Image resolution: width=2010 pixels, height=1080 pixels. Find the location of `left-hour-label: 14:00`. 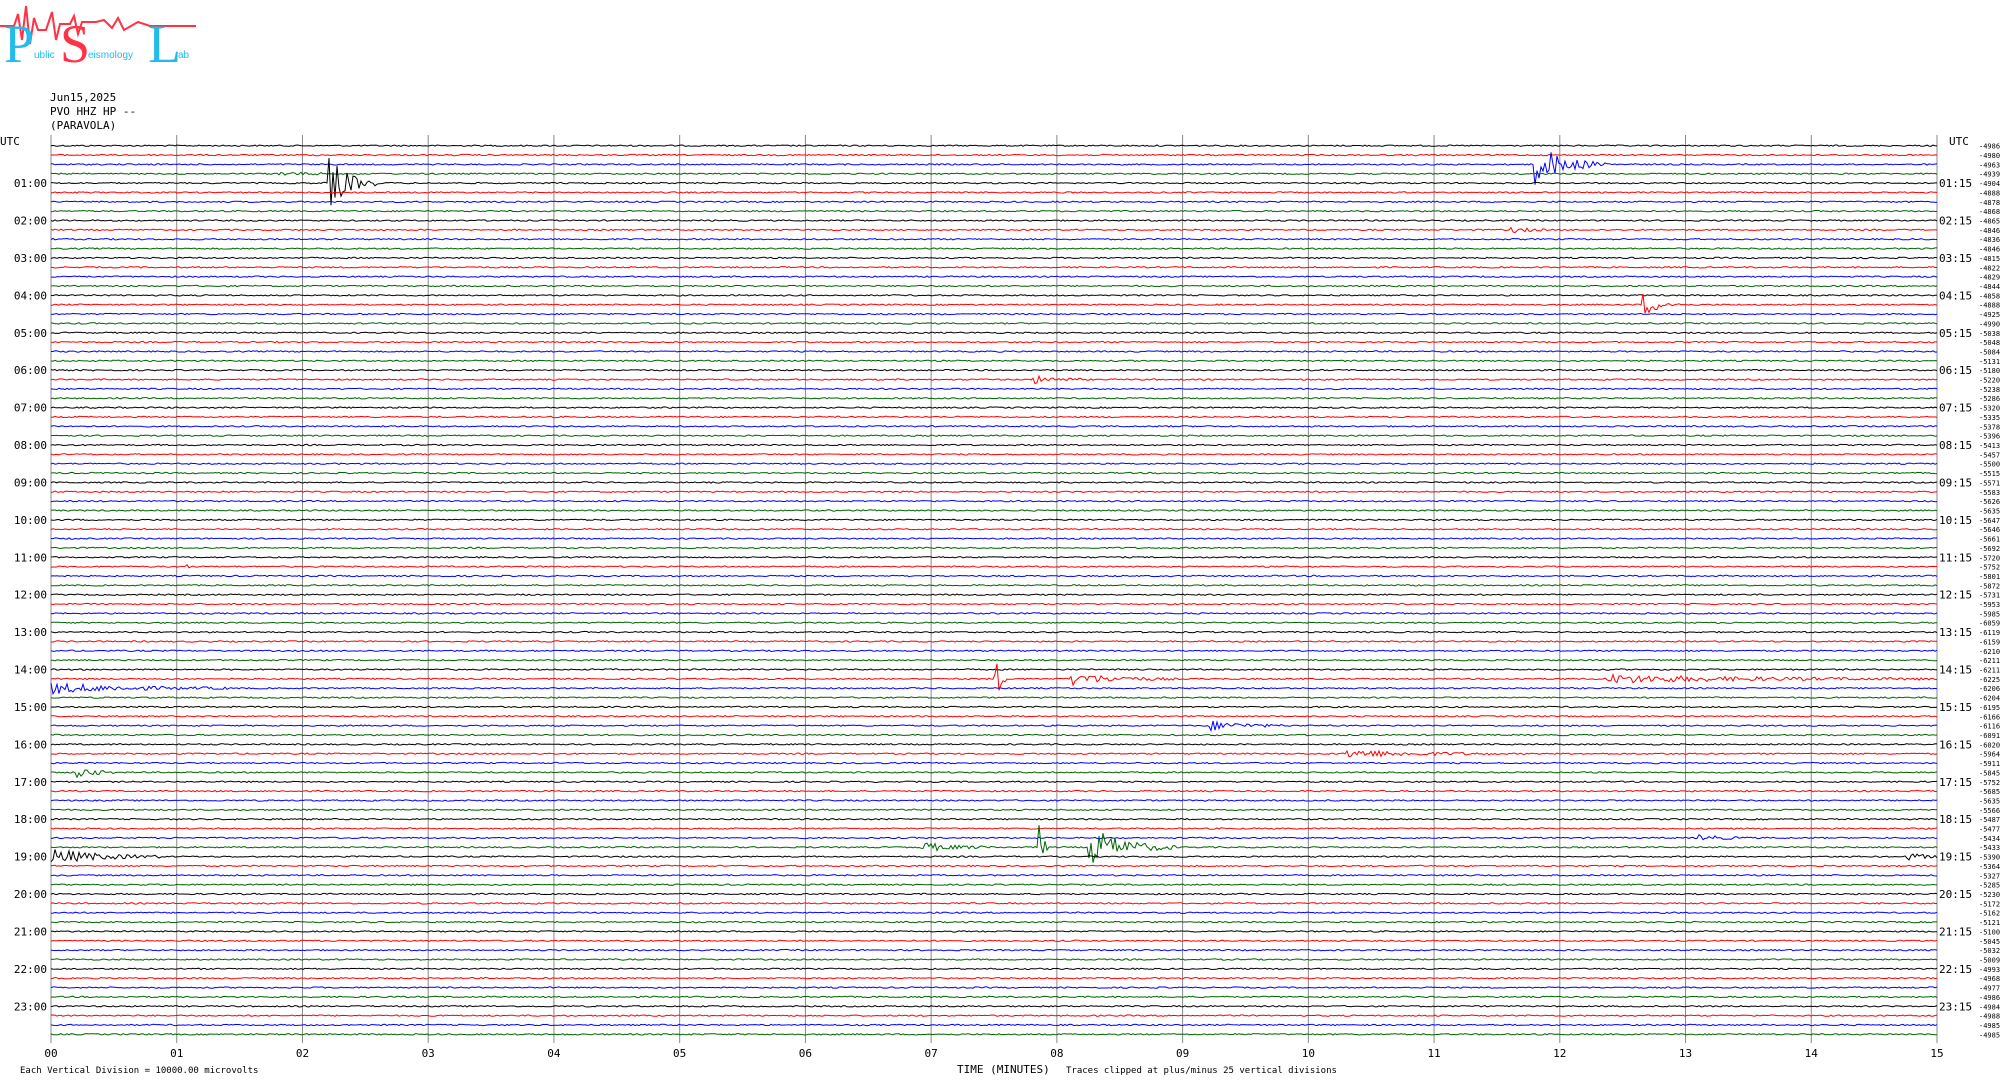

left-hour-label: 14:00 is located at coordinates (30, 670).